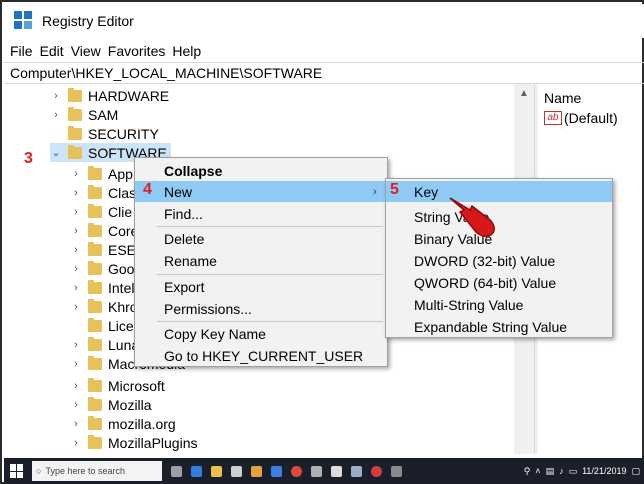 The height and width of the screenshot is (484, 644). I want to click on tree-node-core: › Core, so click(104, 230).